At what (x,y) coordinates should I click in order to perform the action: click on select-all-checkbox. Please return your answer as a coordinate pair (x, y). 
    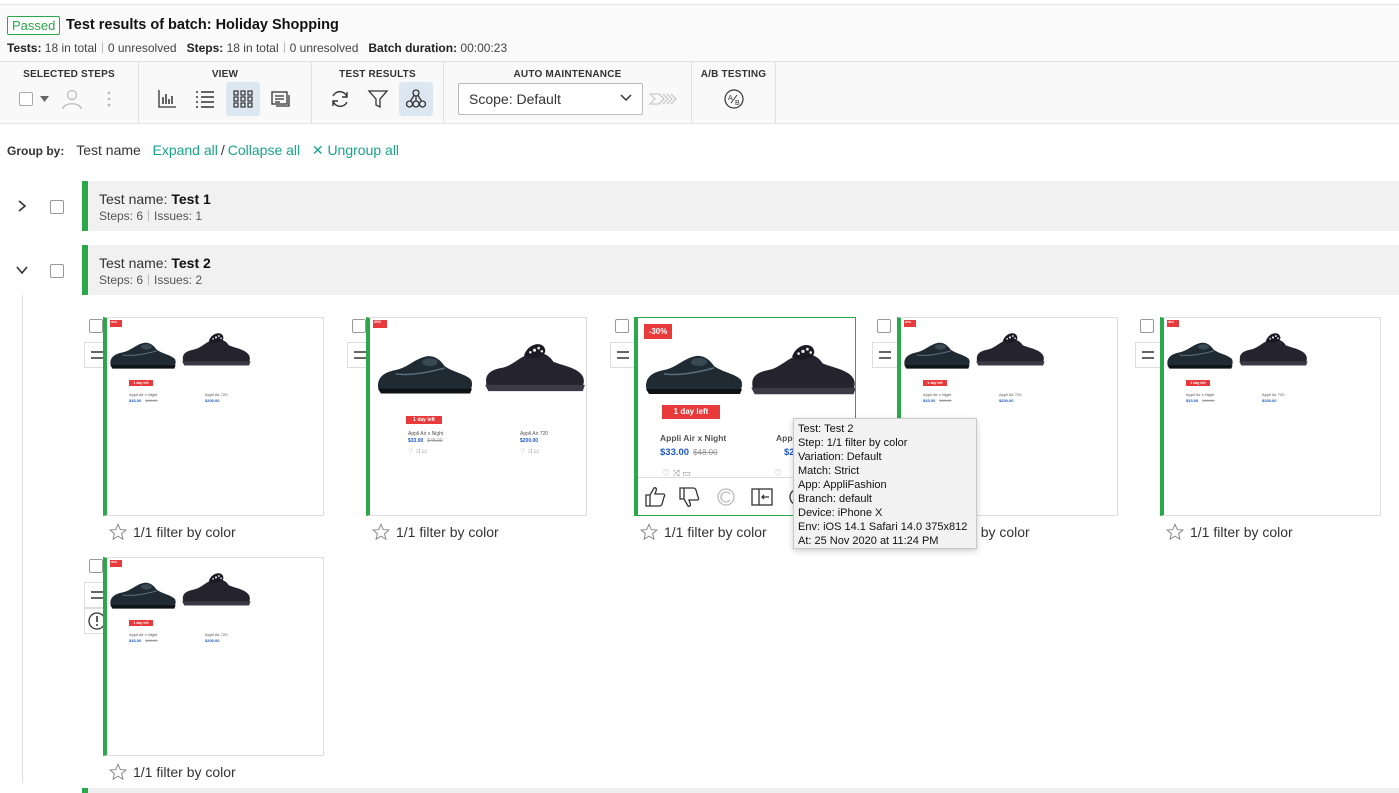
    Looking at the image, I should click on (26, 99).